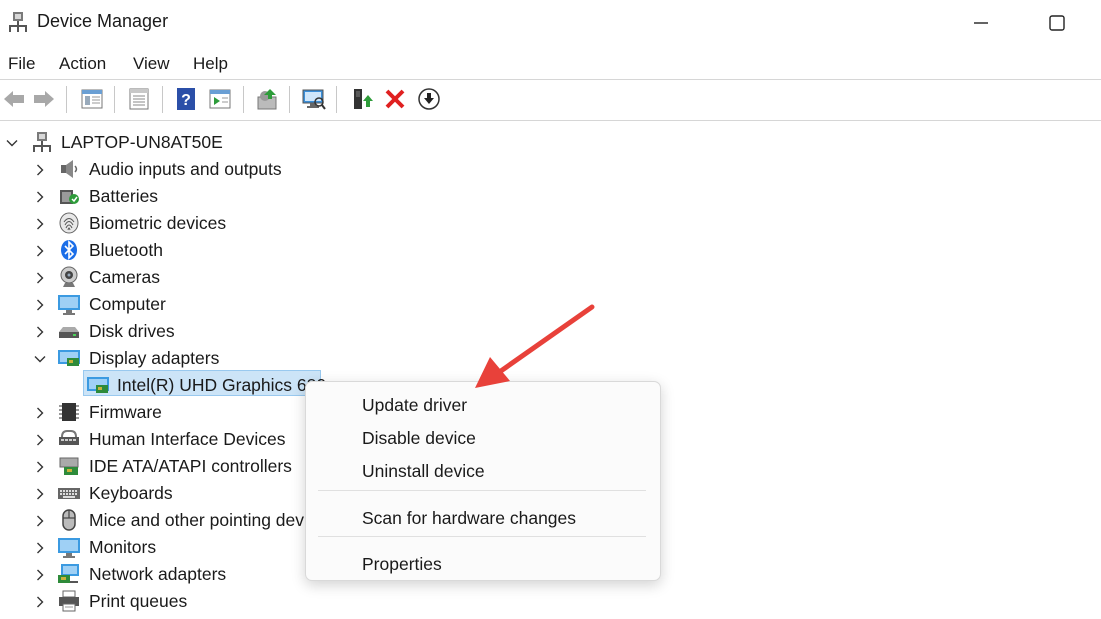  Describe the element at coordinates (18, 22) in the screenshot. I see `device-manager-icon` at that location.